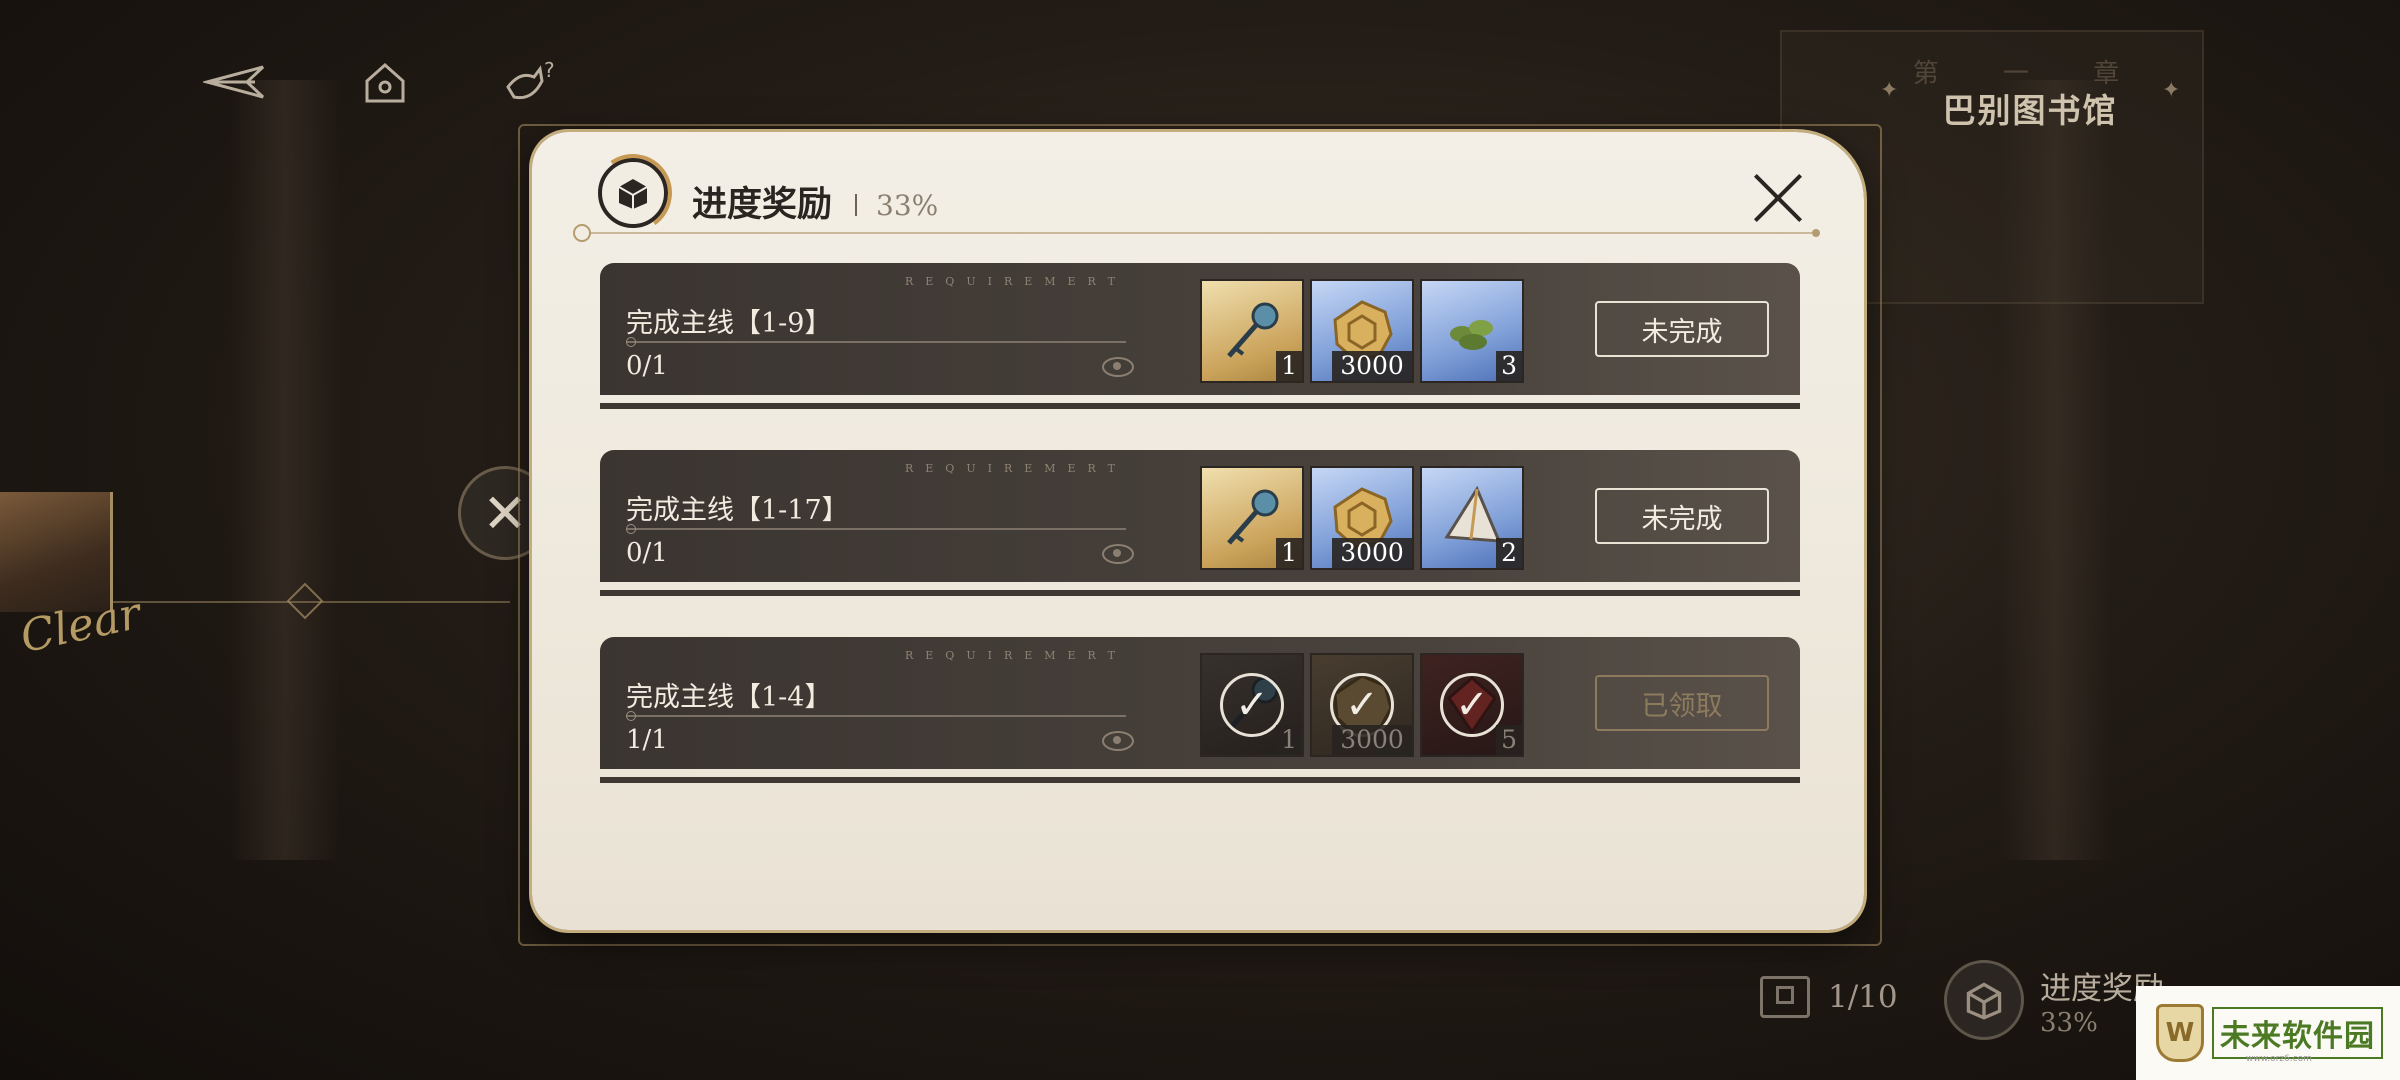 This screenshot has width=2400, height=1080. What do you see at coordinates (1509, 366) in the screenshot?
I see `reward-qty: 3` at bounding box center [1509, 366].